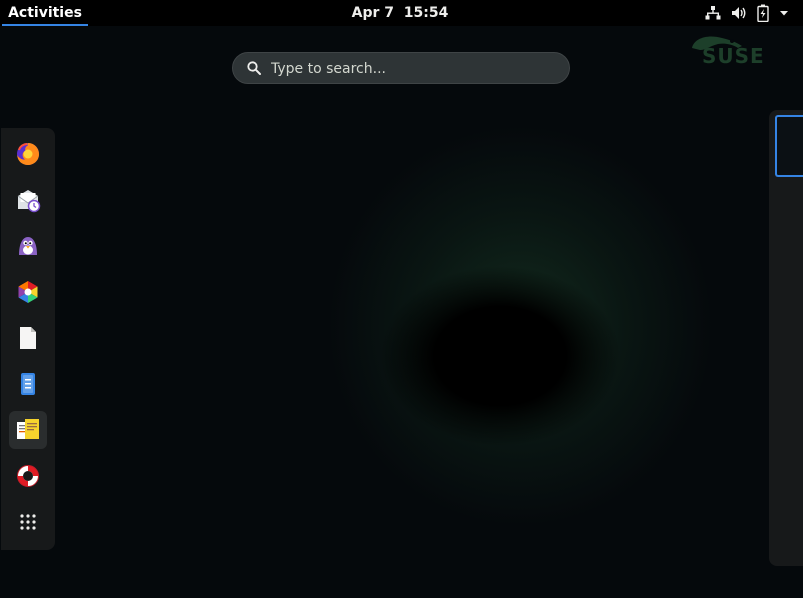  I want to click on firefox-icon, so click(28, 154).